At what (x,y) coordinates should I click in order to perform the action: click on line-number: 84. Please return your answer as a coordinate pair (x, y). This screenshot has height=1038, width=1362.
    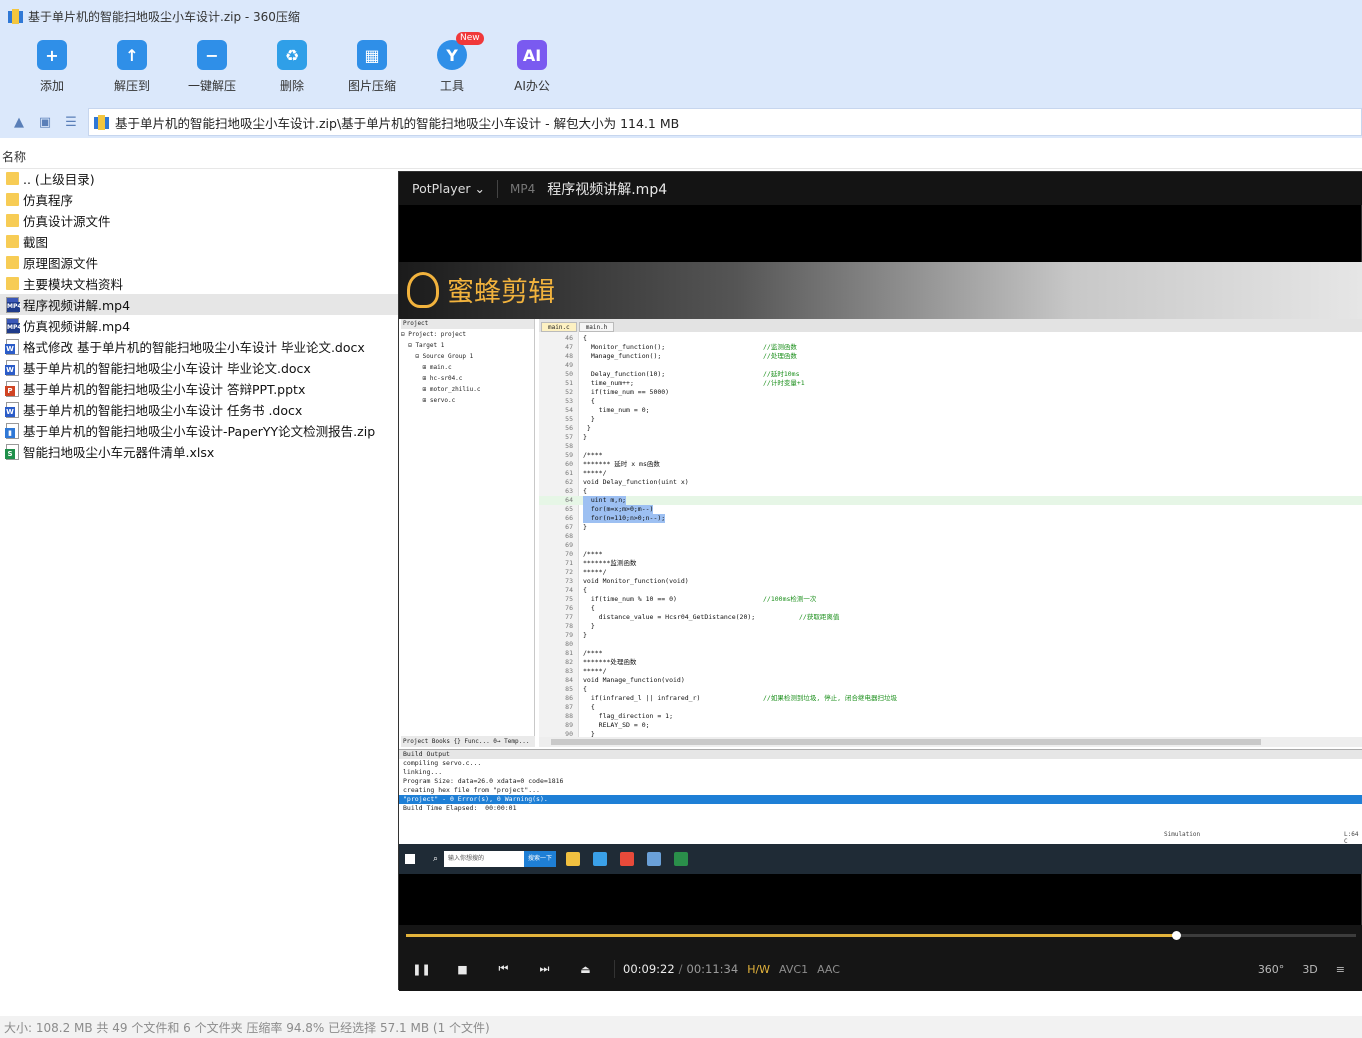
    Looking at the image, I should click on (569, 680).